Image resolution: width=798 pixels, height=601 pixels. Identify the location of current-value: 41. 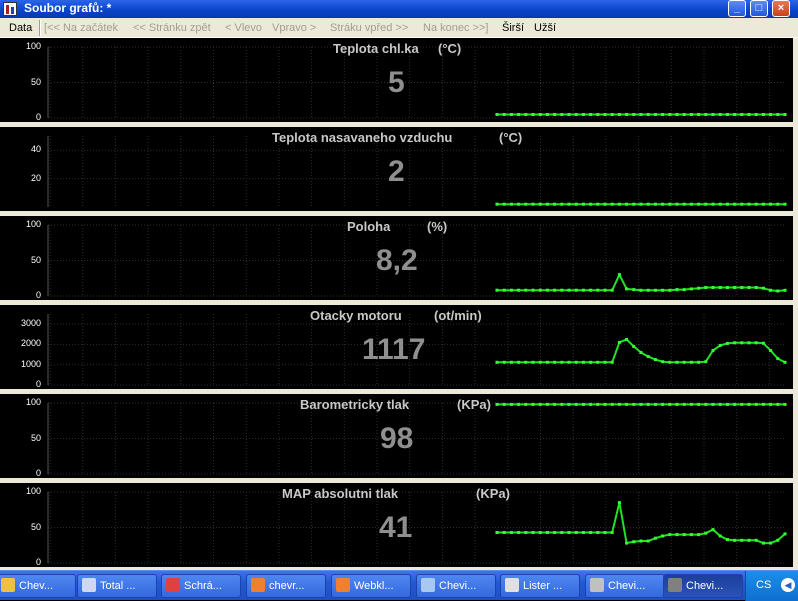
(396, 527).